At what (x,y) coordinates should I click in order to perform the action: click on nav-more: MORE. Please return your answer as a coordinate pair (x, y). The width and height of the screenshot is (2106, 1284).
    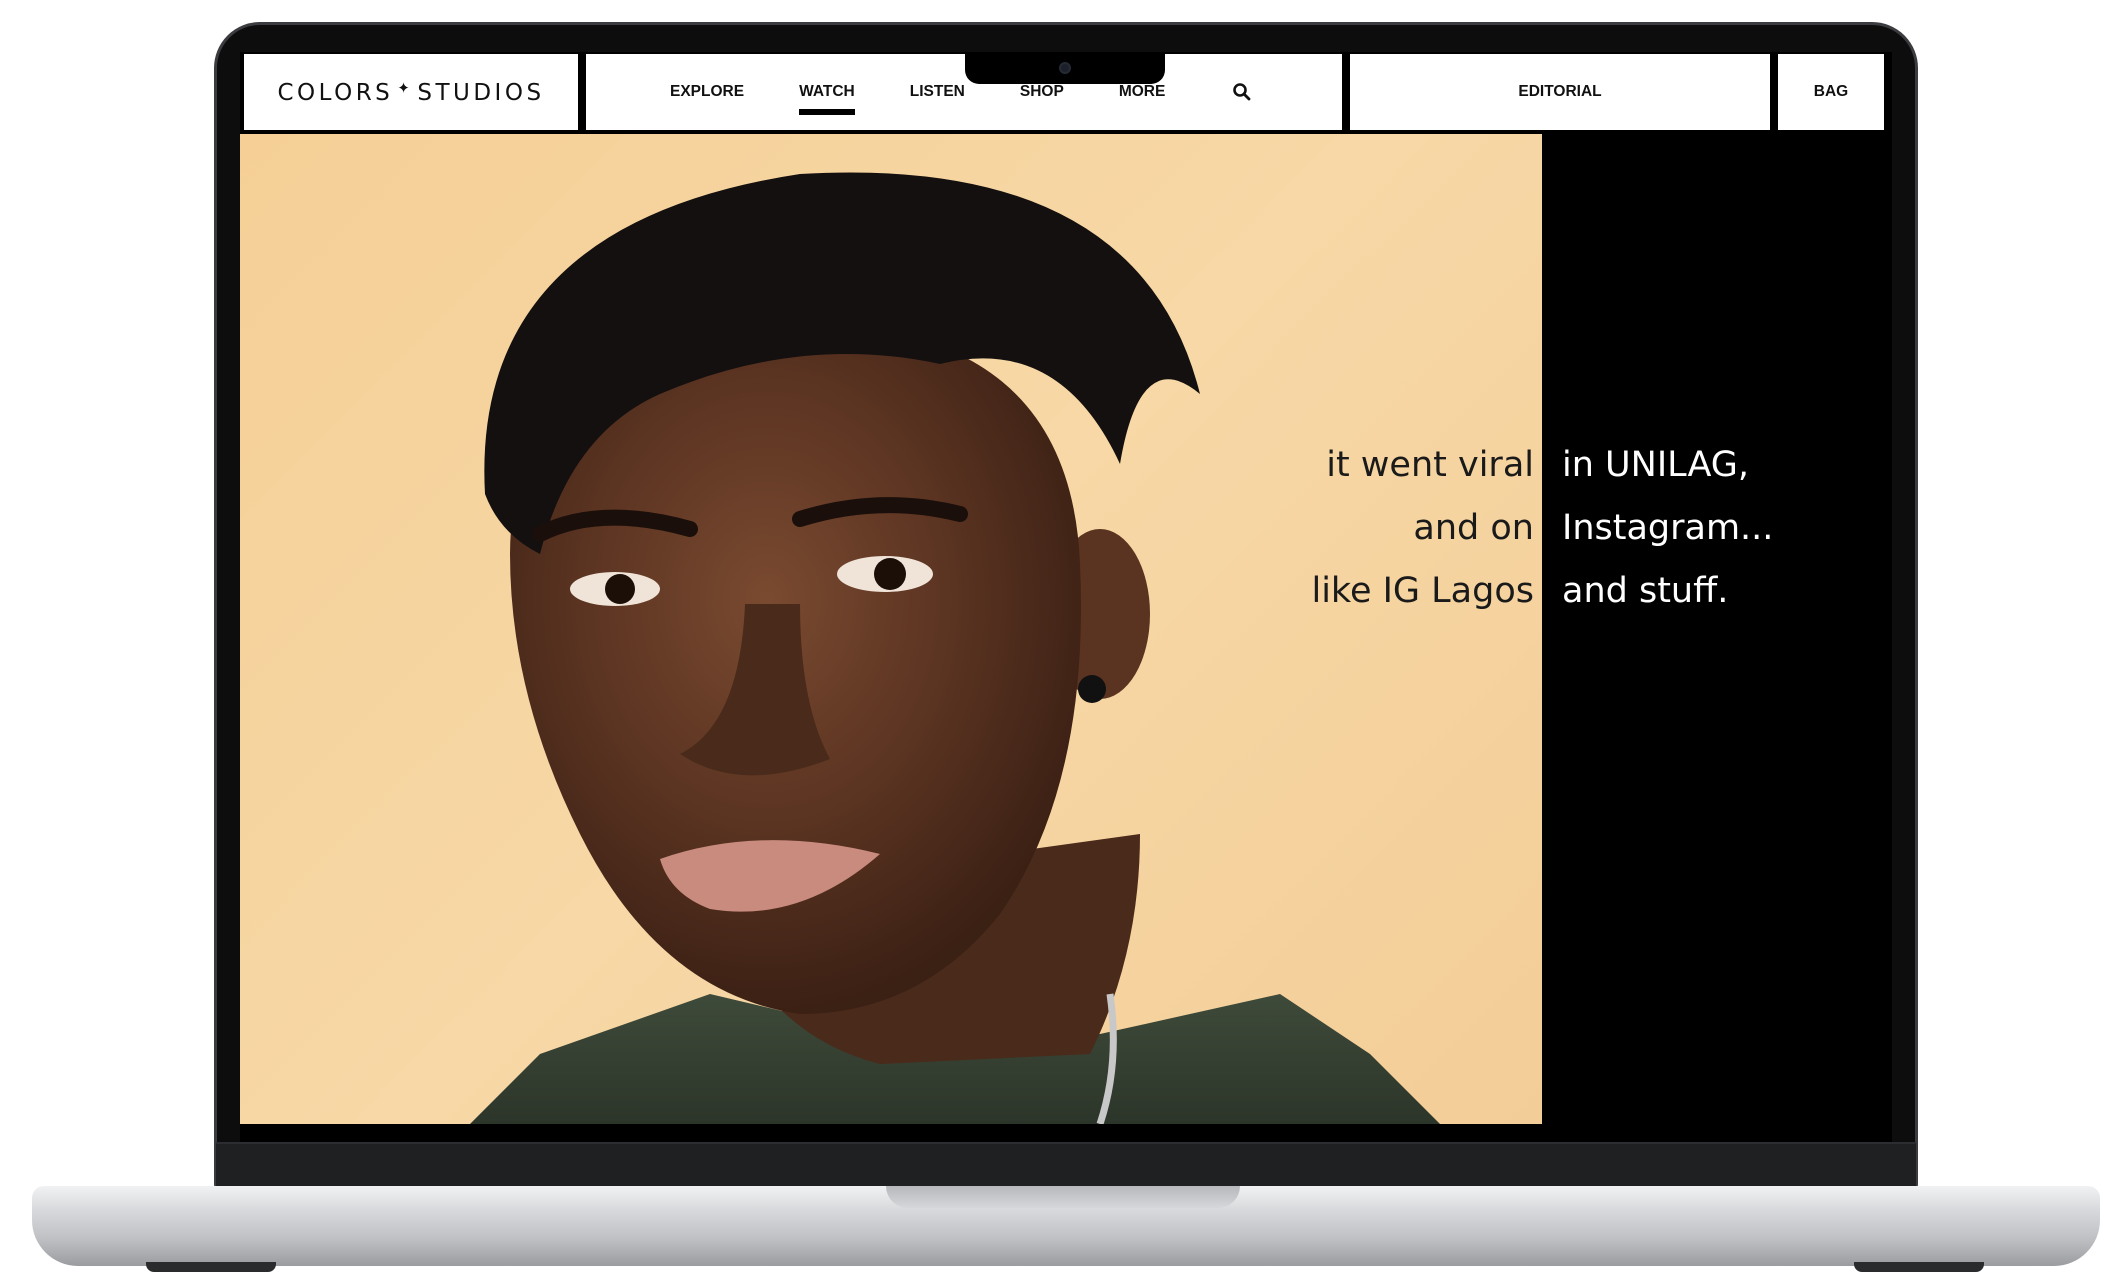
    Looking at the image, I should click on (1142, 92).